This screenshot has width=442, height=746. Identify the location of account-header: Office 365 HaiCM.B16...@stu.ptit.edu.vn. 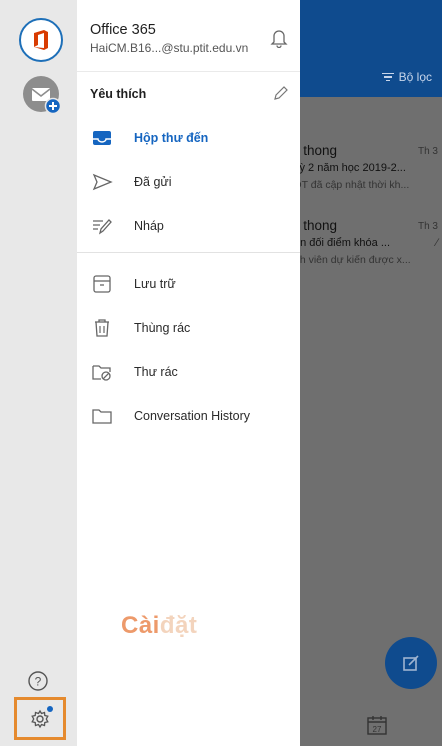
(188, 36).